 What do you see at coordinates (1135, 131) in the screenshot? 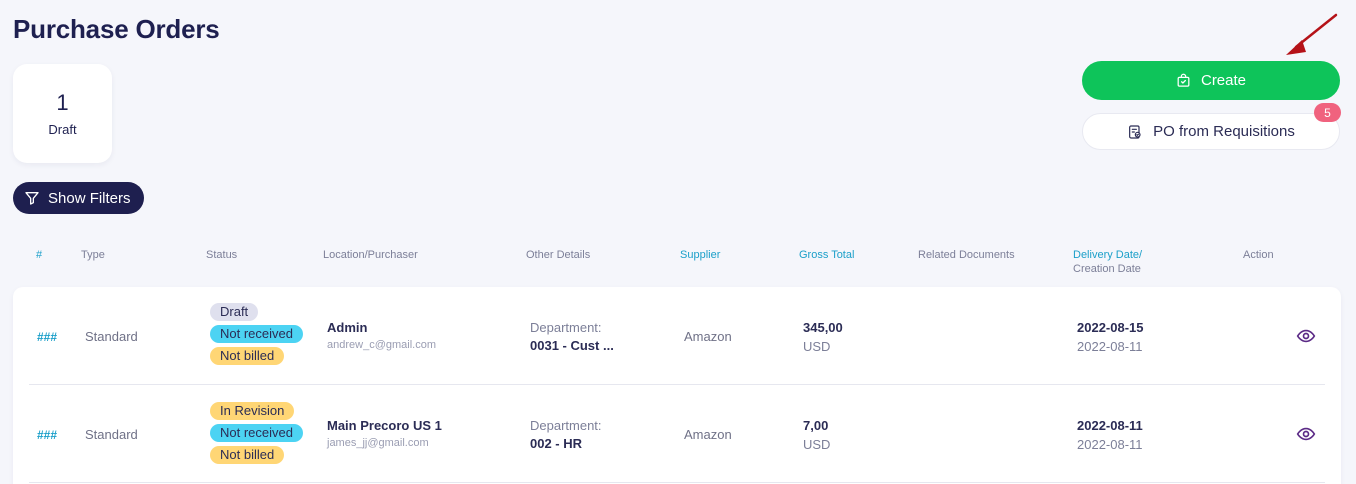
I see `document-list-icon` at bounding box center [1135, 131].